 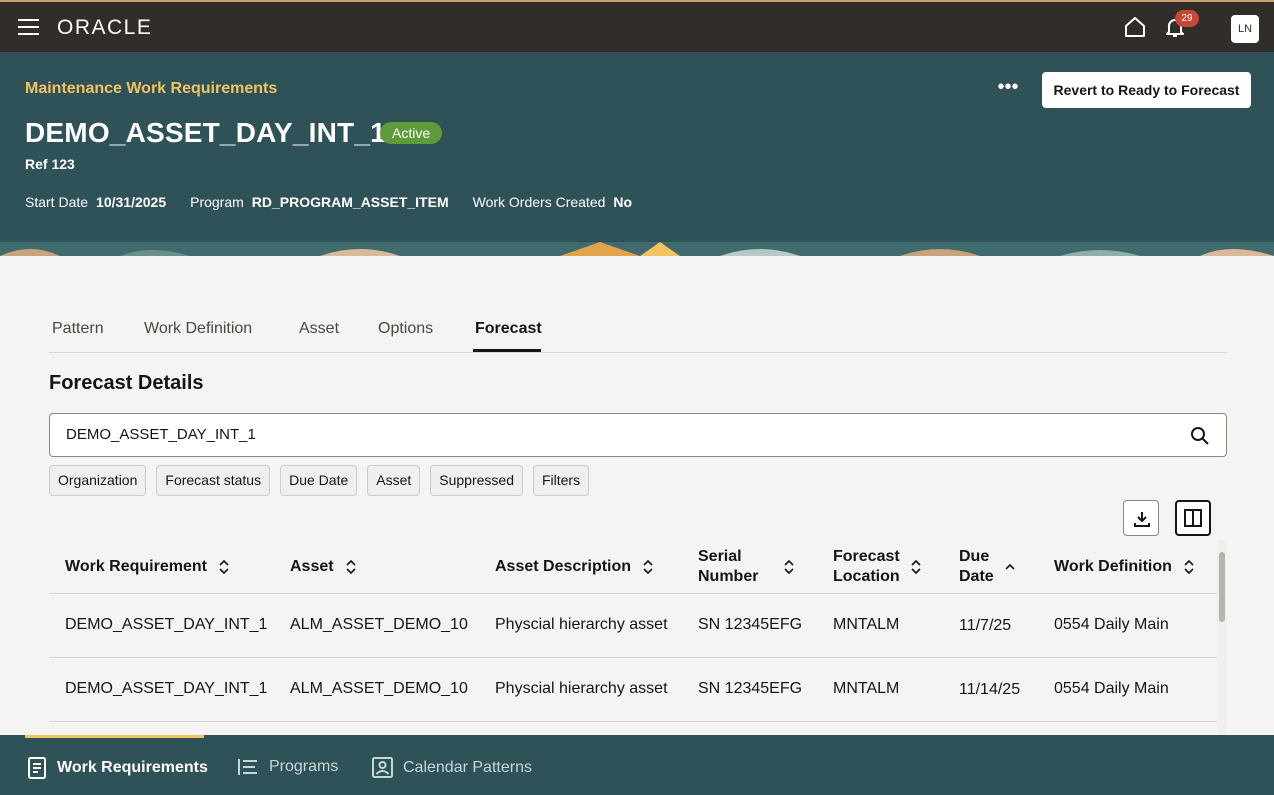 What do you see at coordinates (976, 566) in the screenshot?
I see `column-label: Due Date` at bounding box center [976, 566].